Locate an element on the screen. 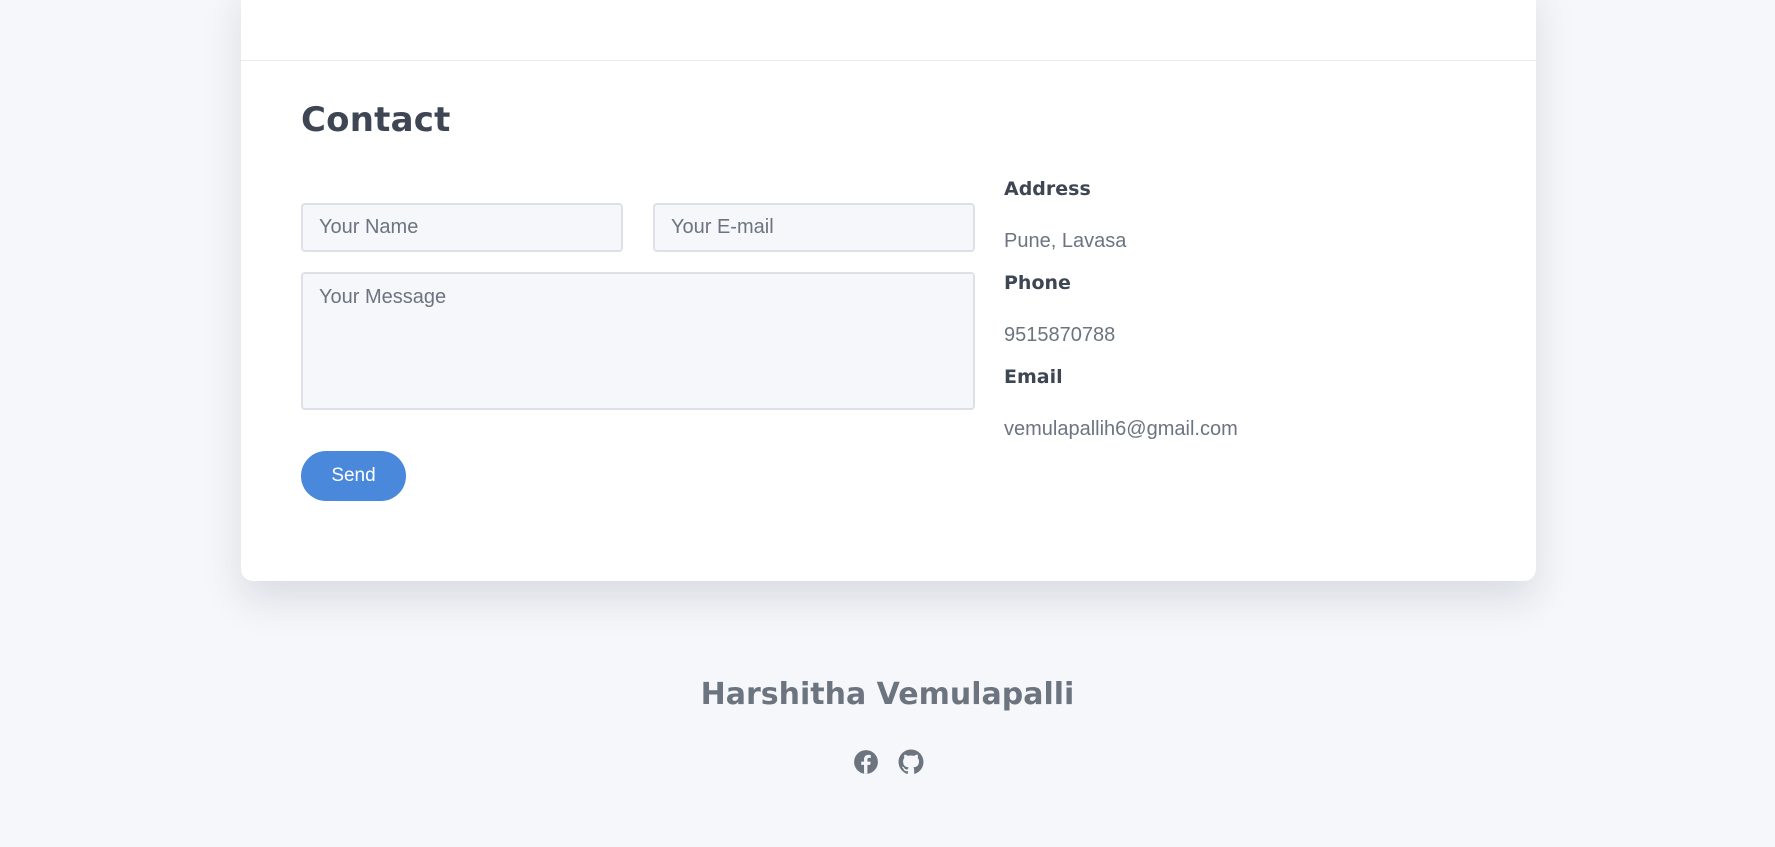 The image size is (1775, 847). github-link is located at coordinates (911, 762).